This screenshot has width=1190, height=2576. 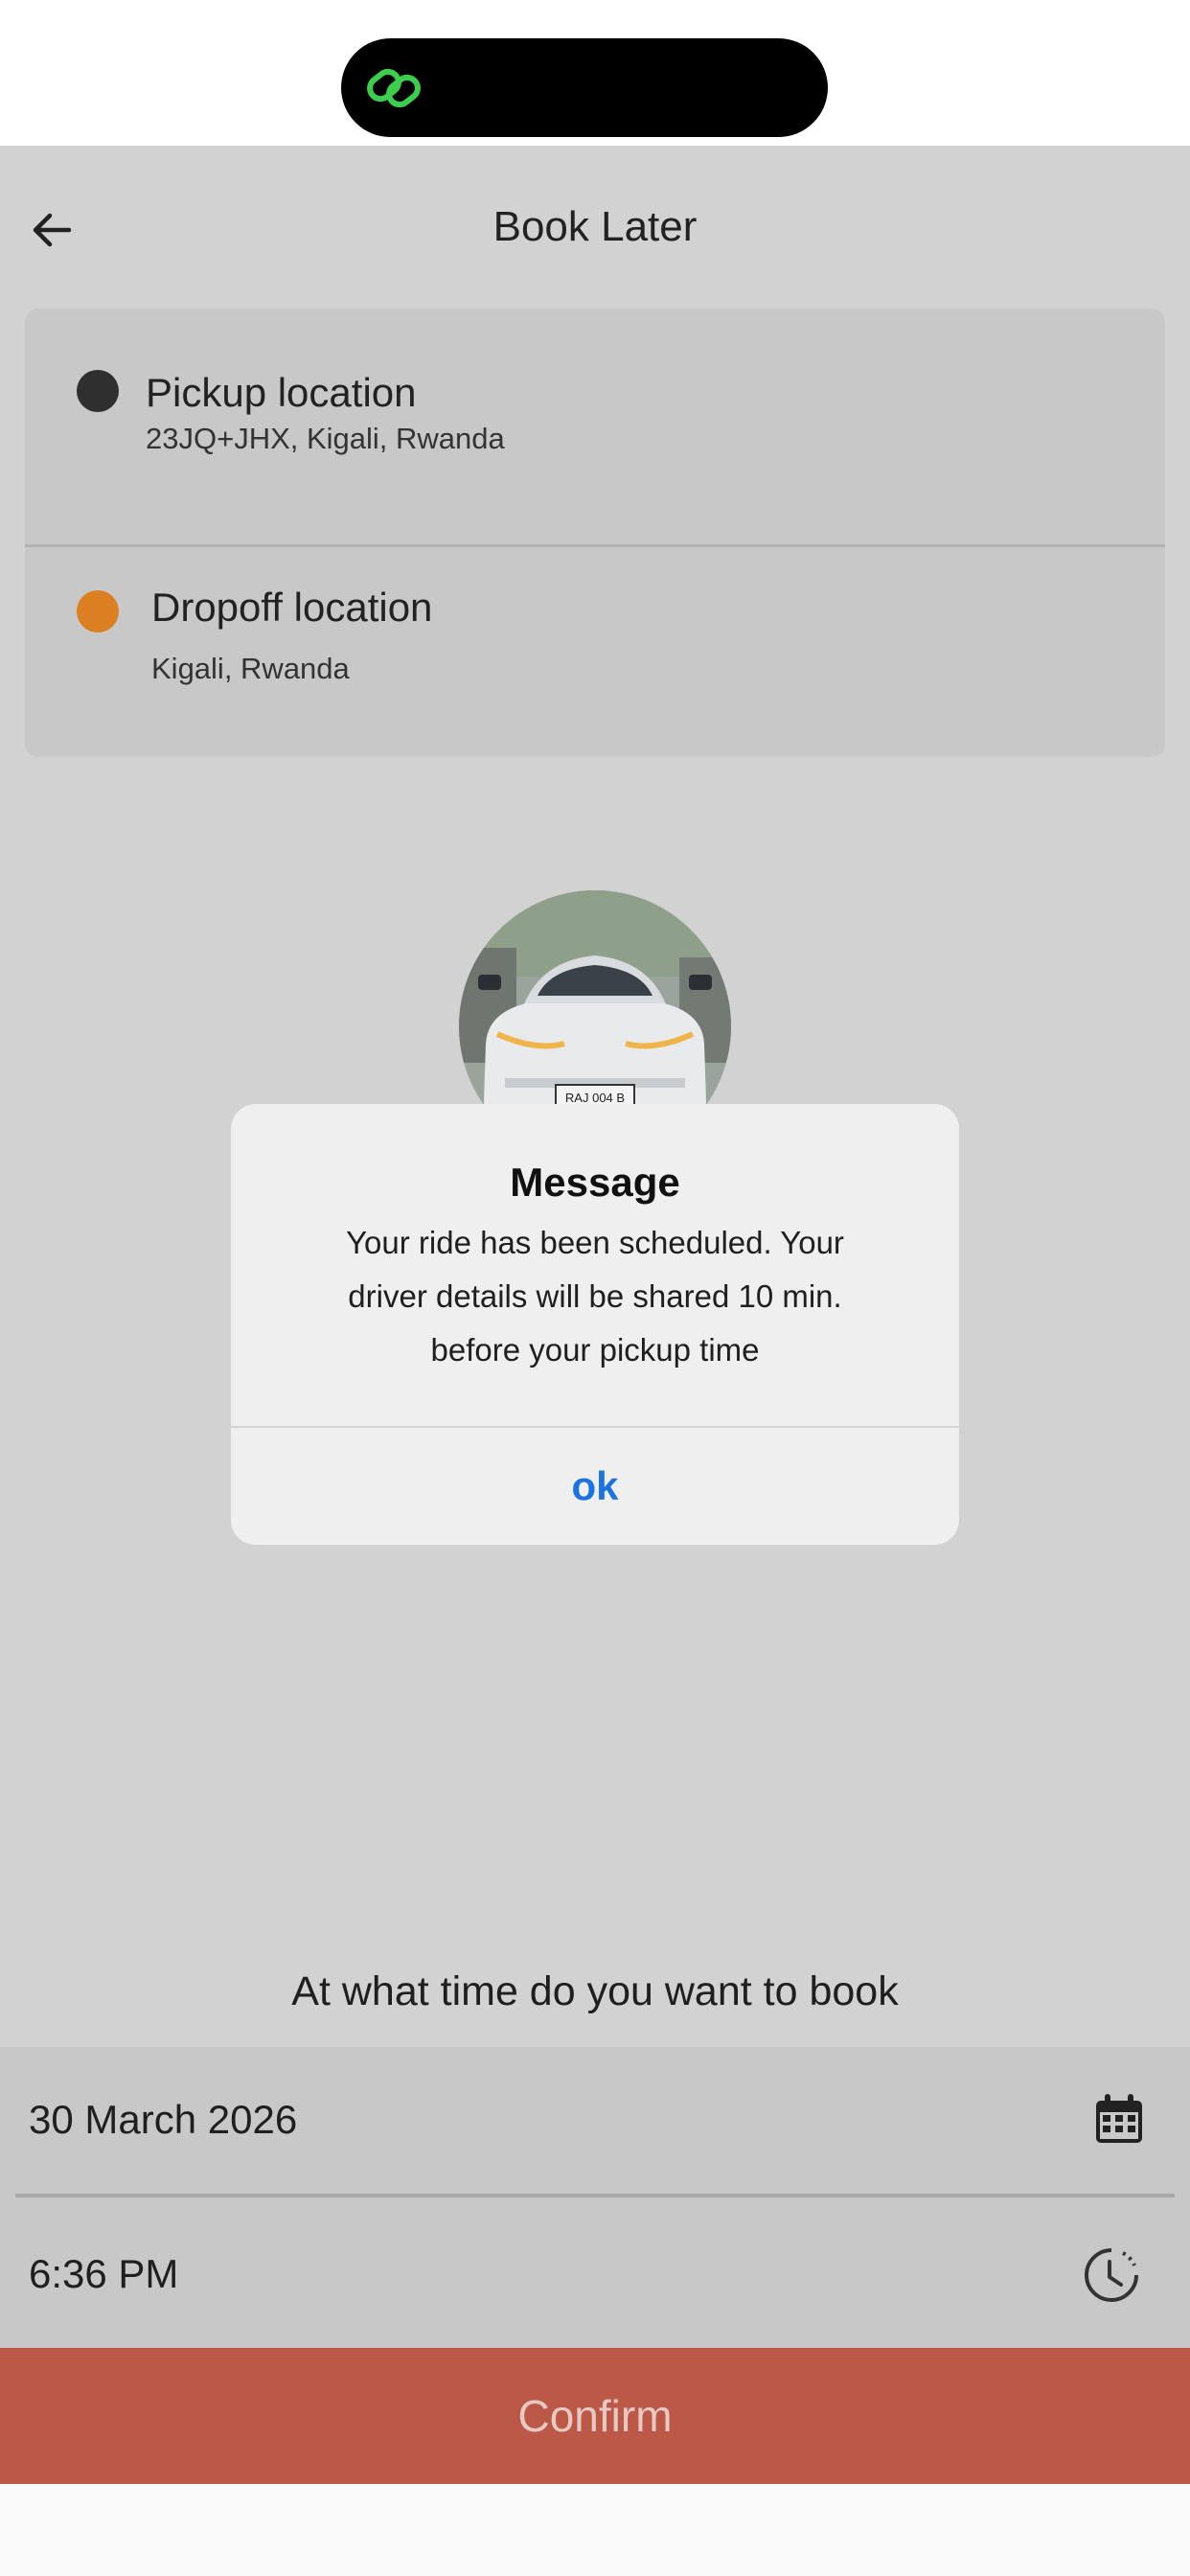 What do you see at coordinates (595, 545) in the screenshot?
I see `location-divider` at bounding box center [595, 545].